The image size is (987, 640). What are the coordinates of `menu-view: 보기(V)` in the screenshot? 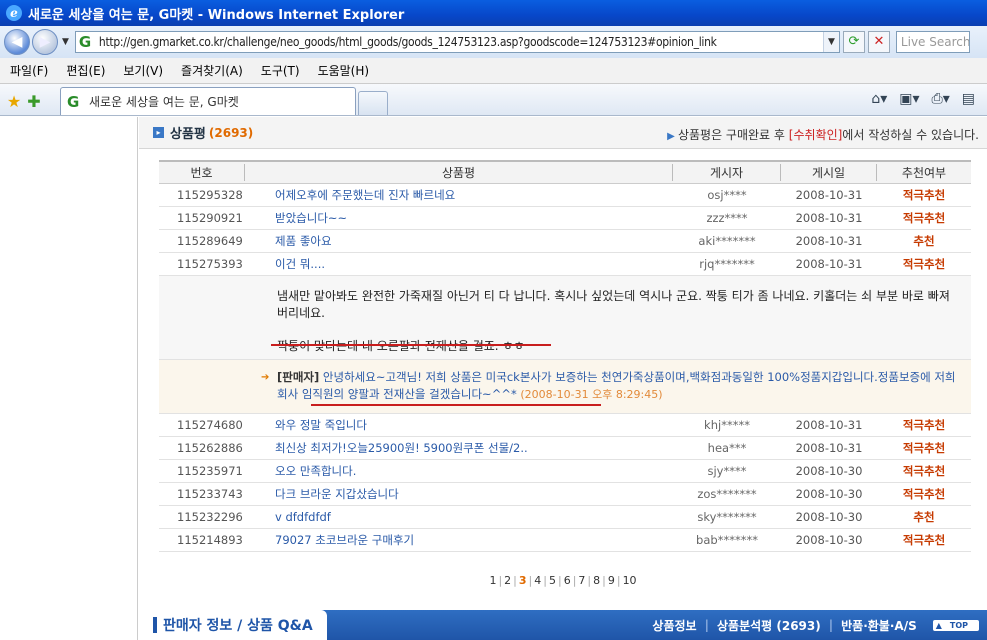 It's located at (143, 70).